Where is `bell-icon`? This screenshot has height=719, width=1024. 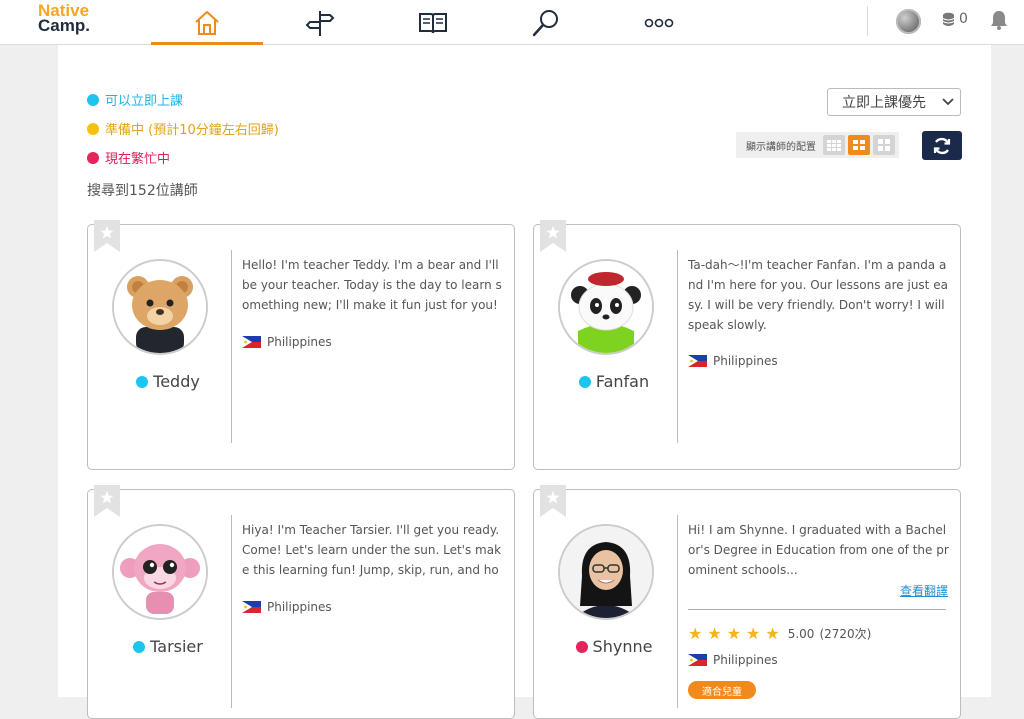 bell-icon is located at coordinates (999, 20).